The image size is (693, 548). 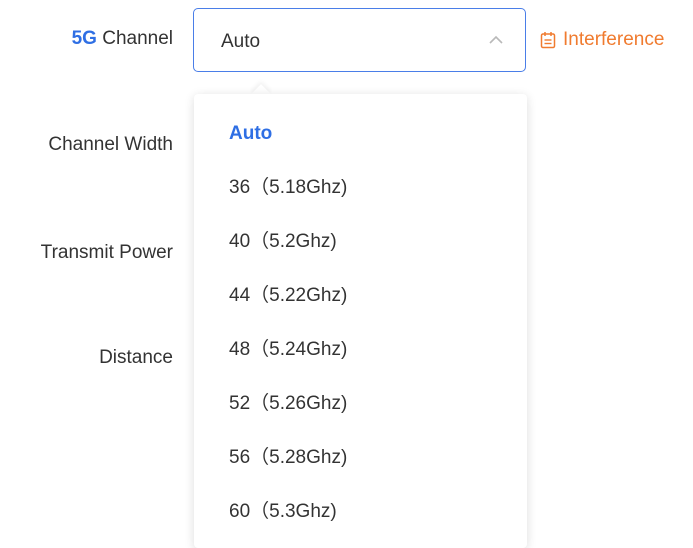 What do you see at coordinates (134, 38) in the screenshot?
I see `channel-label-text: Channel` at bounding box center [134, 38].